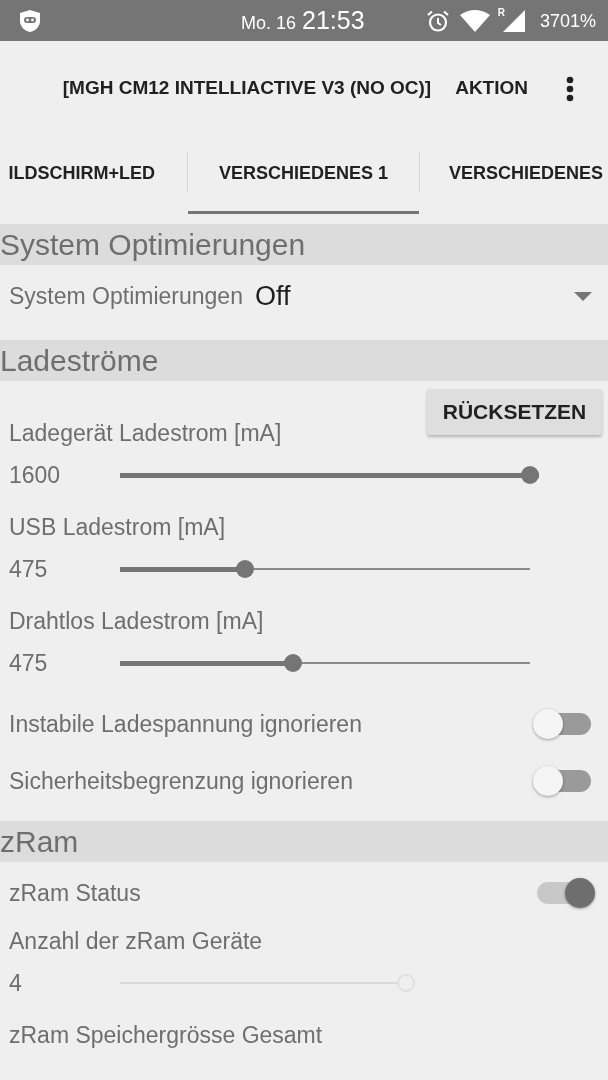 This screenshot has height=1080, width=608. Describe the element at coordinates (185, 724) in the screenshot. I see `setting-label: Instabile Ladespannung ignorieren` at that location.